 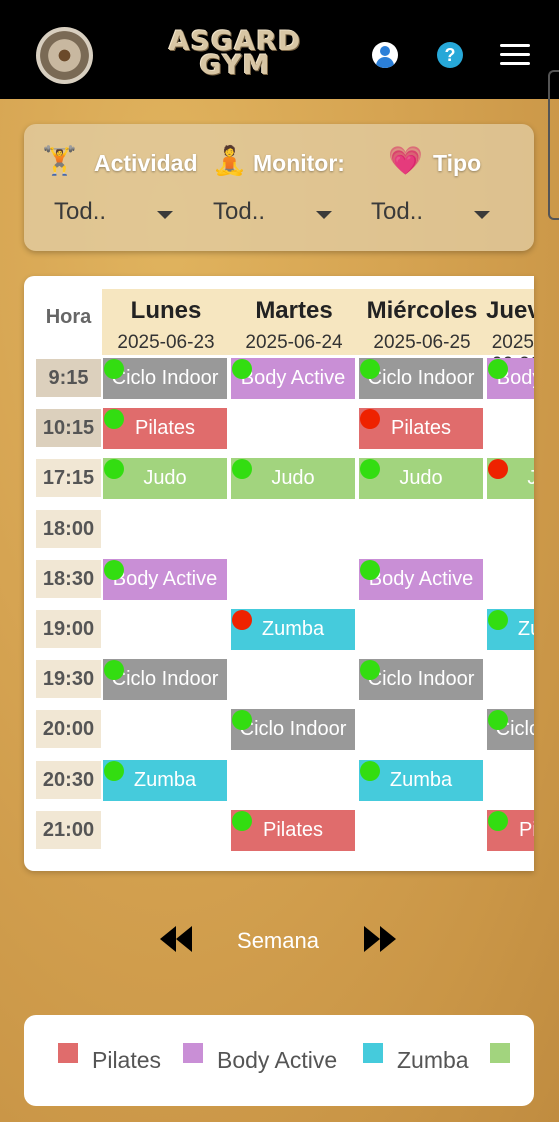 I want to click on day-date: 2025-06-23, so click(x=166, y=342).